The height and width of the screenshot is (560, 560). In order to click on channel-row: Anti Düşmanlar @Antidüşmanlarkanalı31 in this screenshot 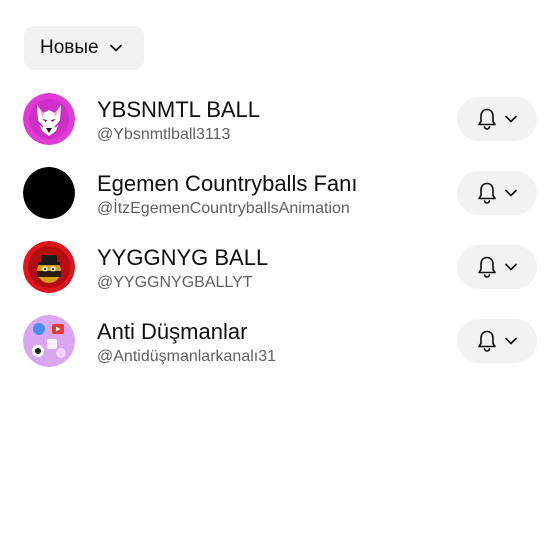, I will do `click(280, 352)`.